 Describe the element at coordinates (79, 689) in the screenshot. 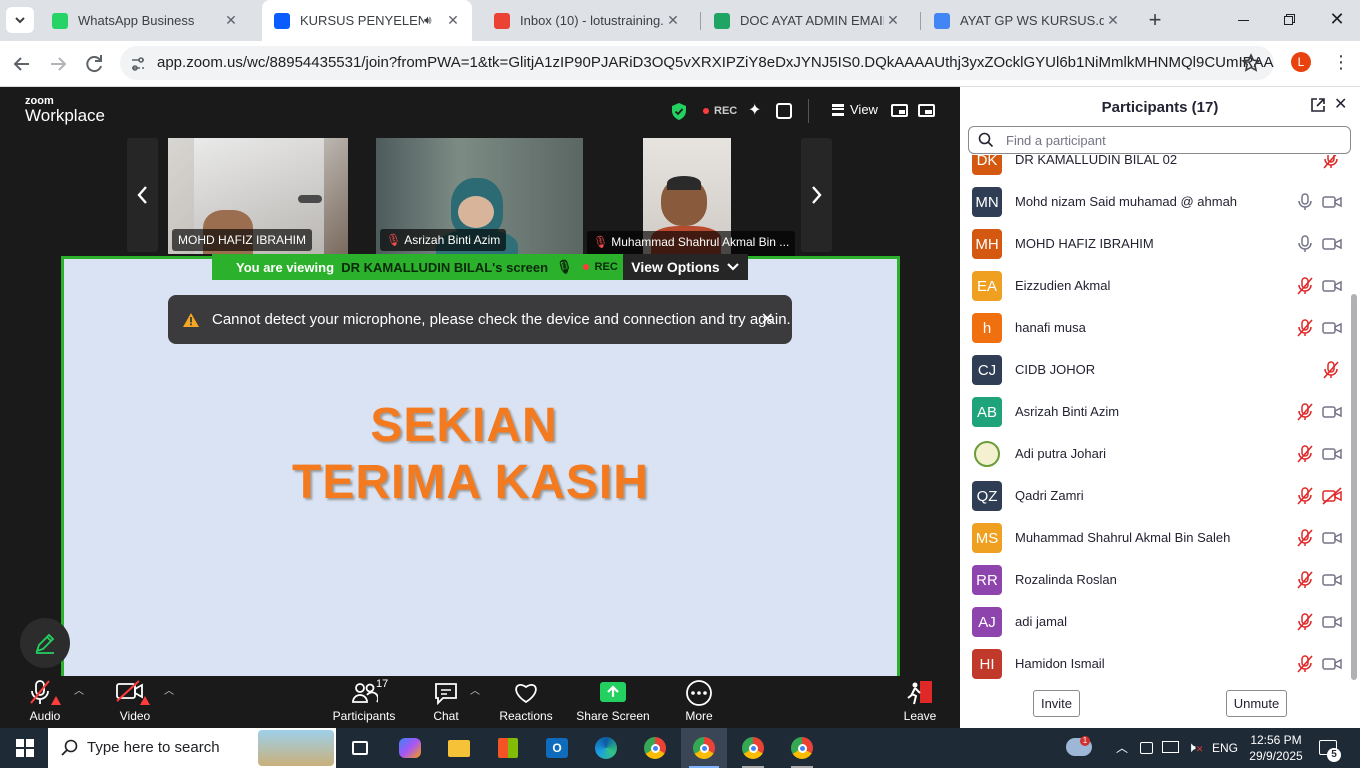

I see `audio-options-chevron-icon: ︿` at that location.